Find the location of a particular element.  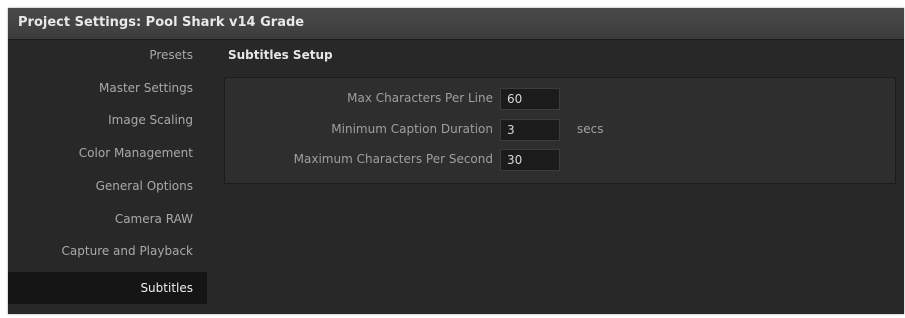

minimum-caption-duration-input is located at coordinates (530, 130).